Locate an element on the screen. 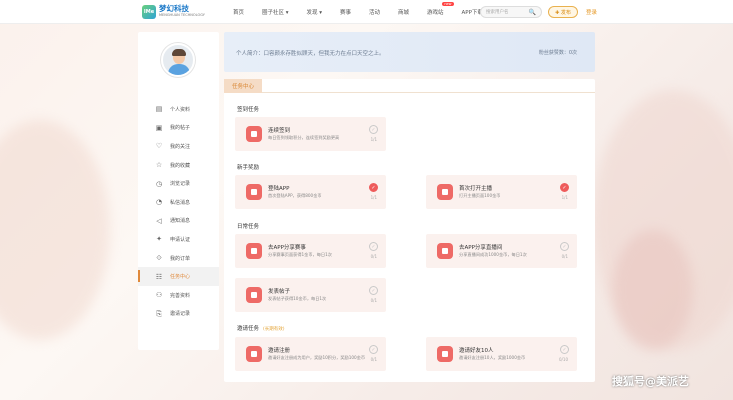 The image size is (733, 400). sidebar-item-benefits: ⚇ 完善资料 is located at coordinates (178, 295).